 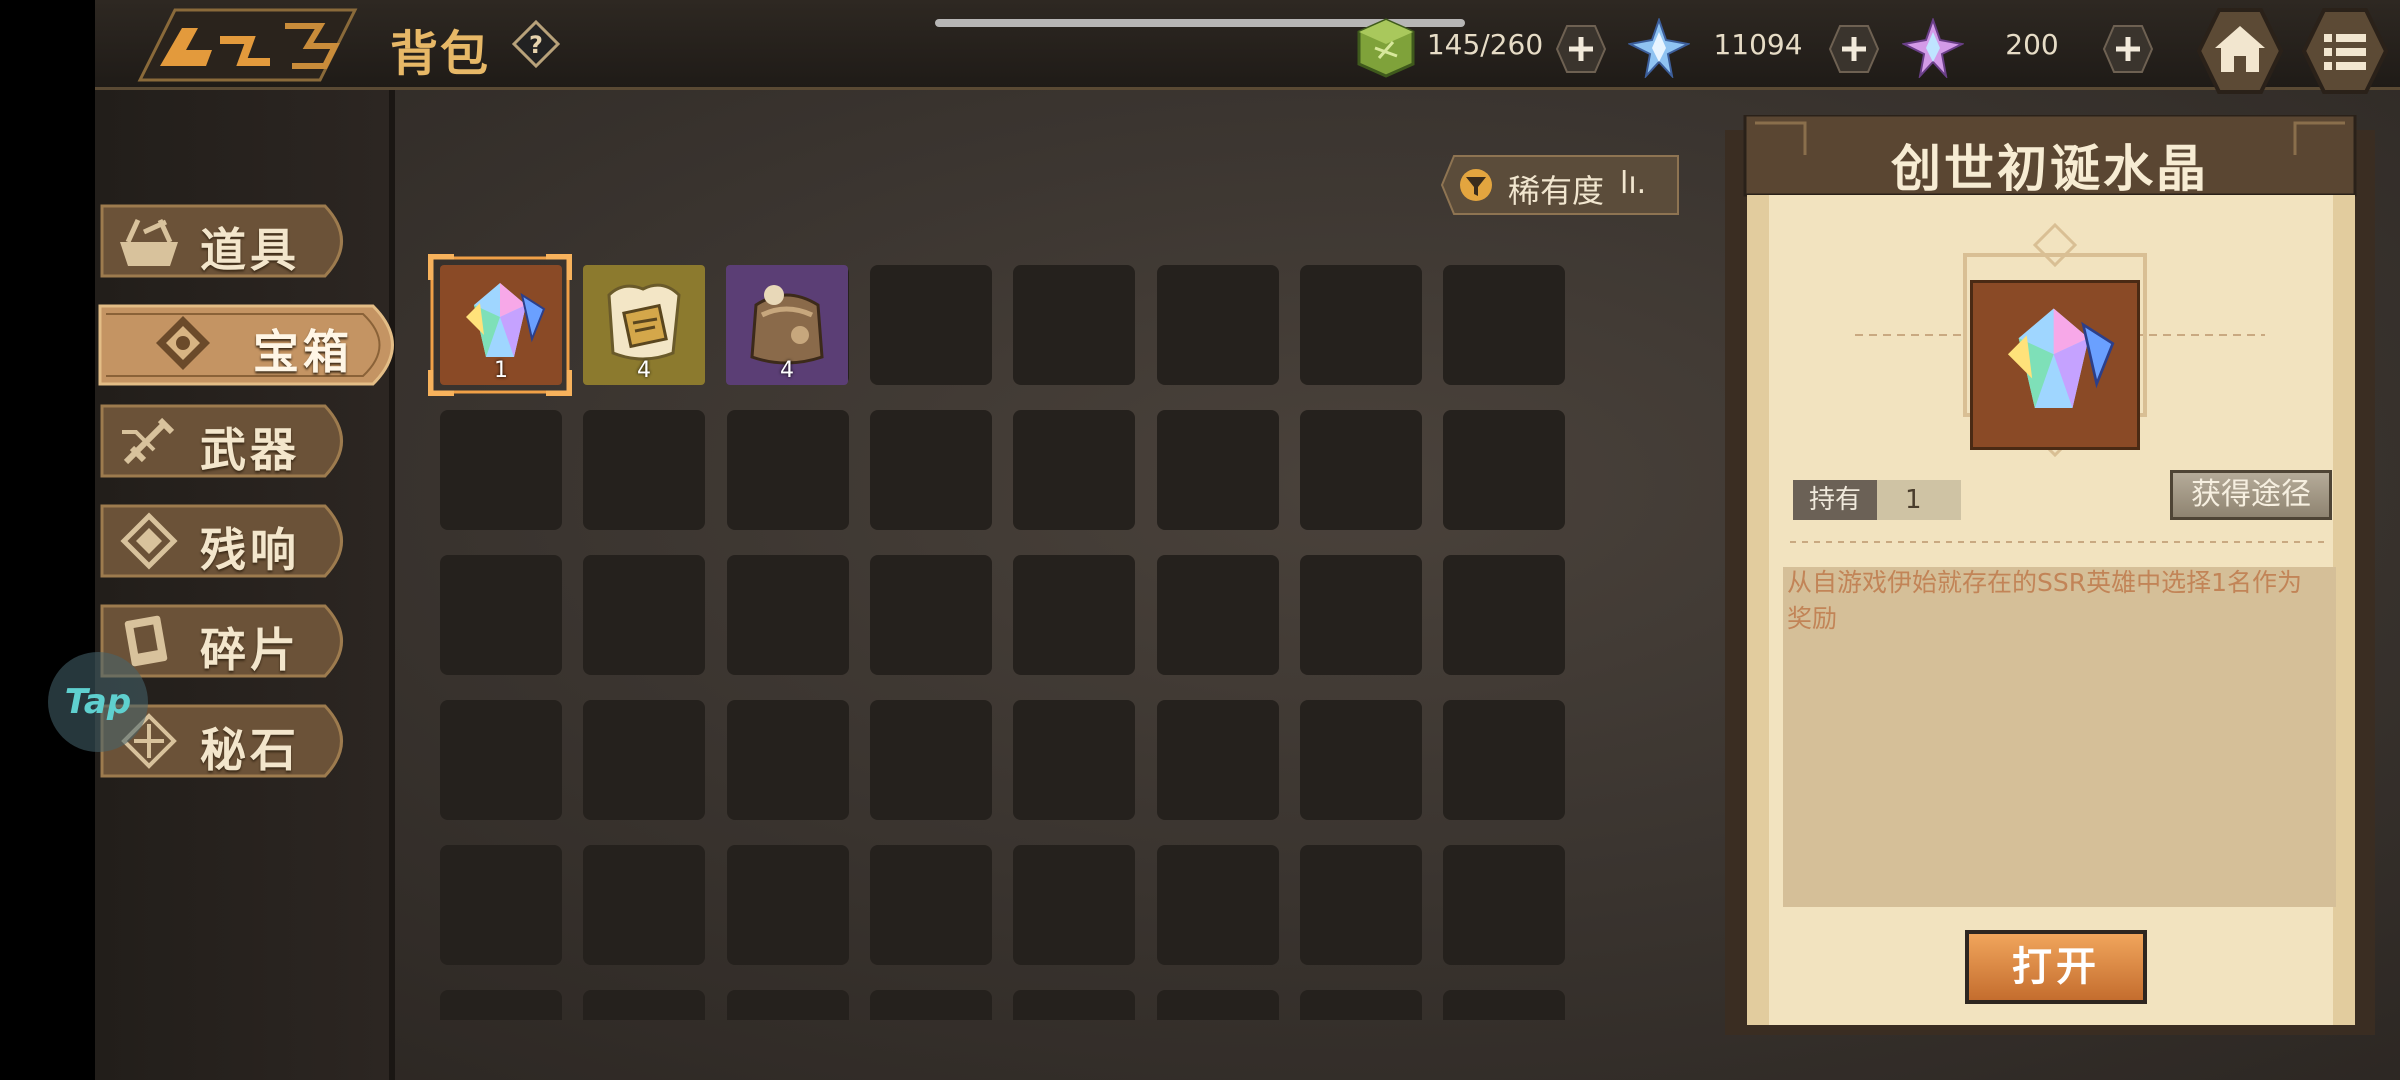 I want to click on blue-crystal-icon, so click(x=1659, y=48).